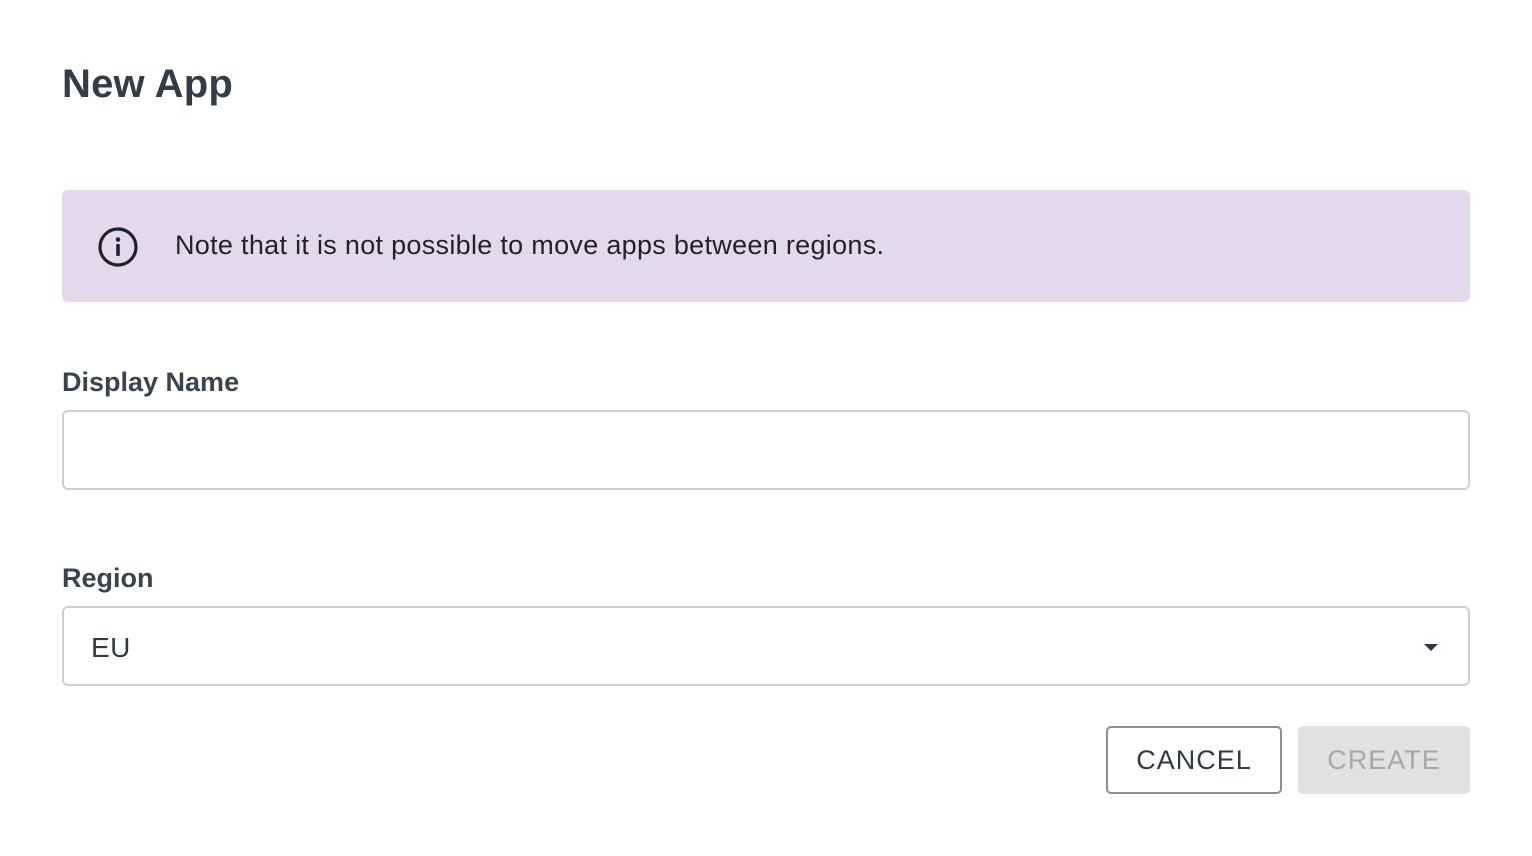 The width and height of the screenshot is (1532, 856). What do you see at coordinates (1384, 760) in the screenshot?
I see `create-button: CREATE` at bounding box center [1384, 760].